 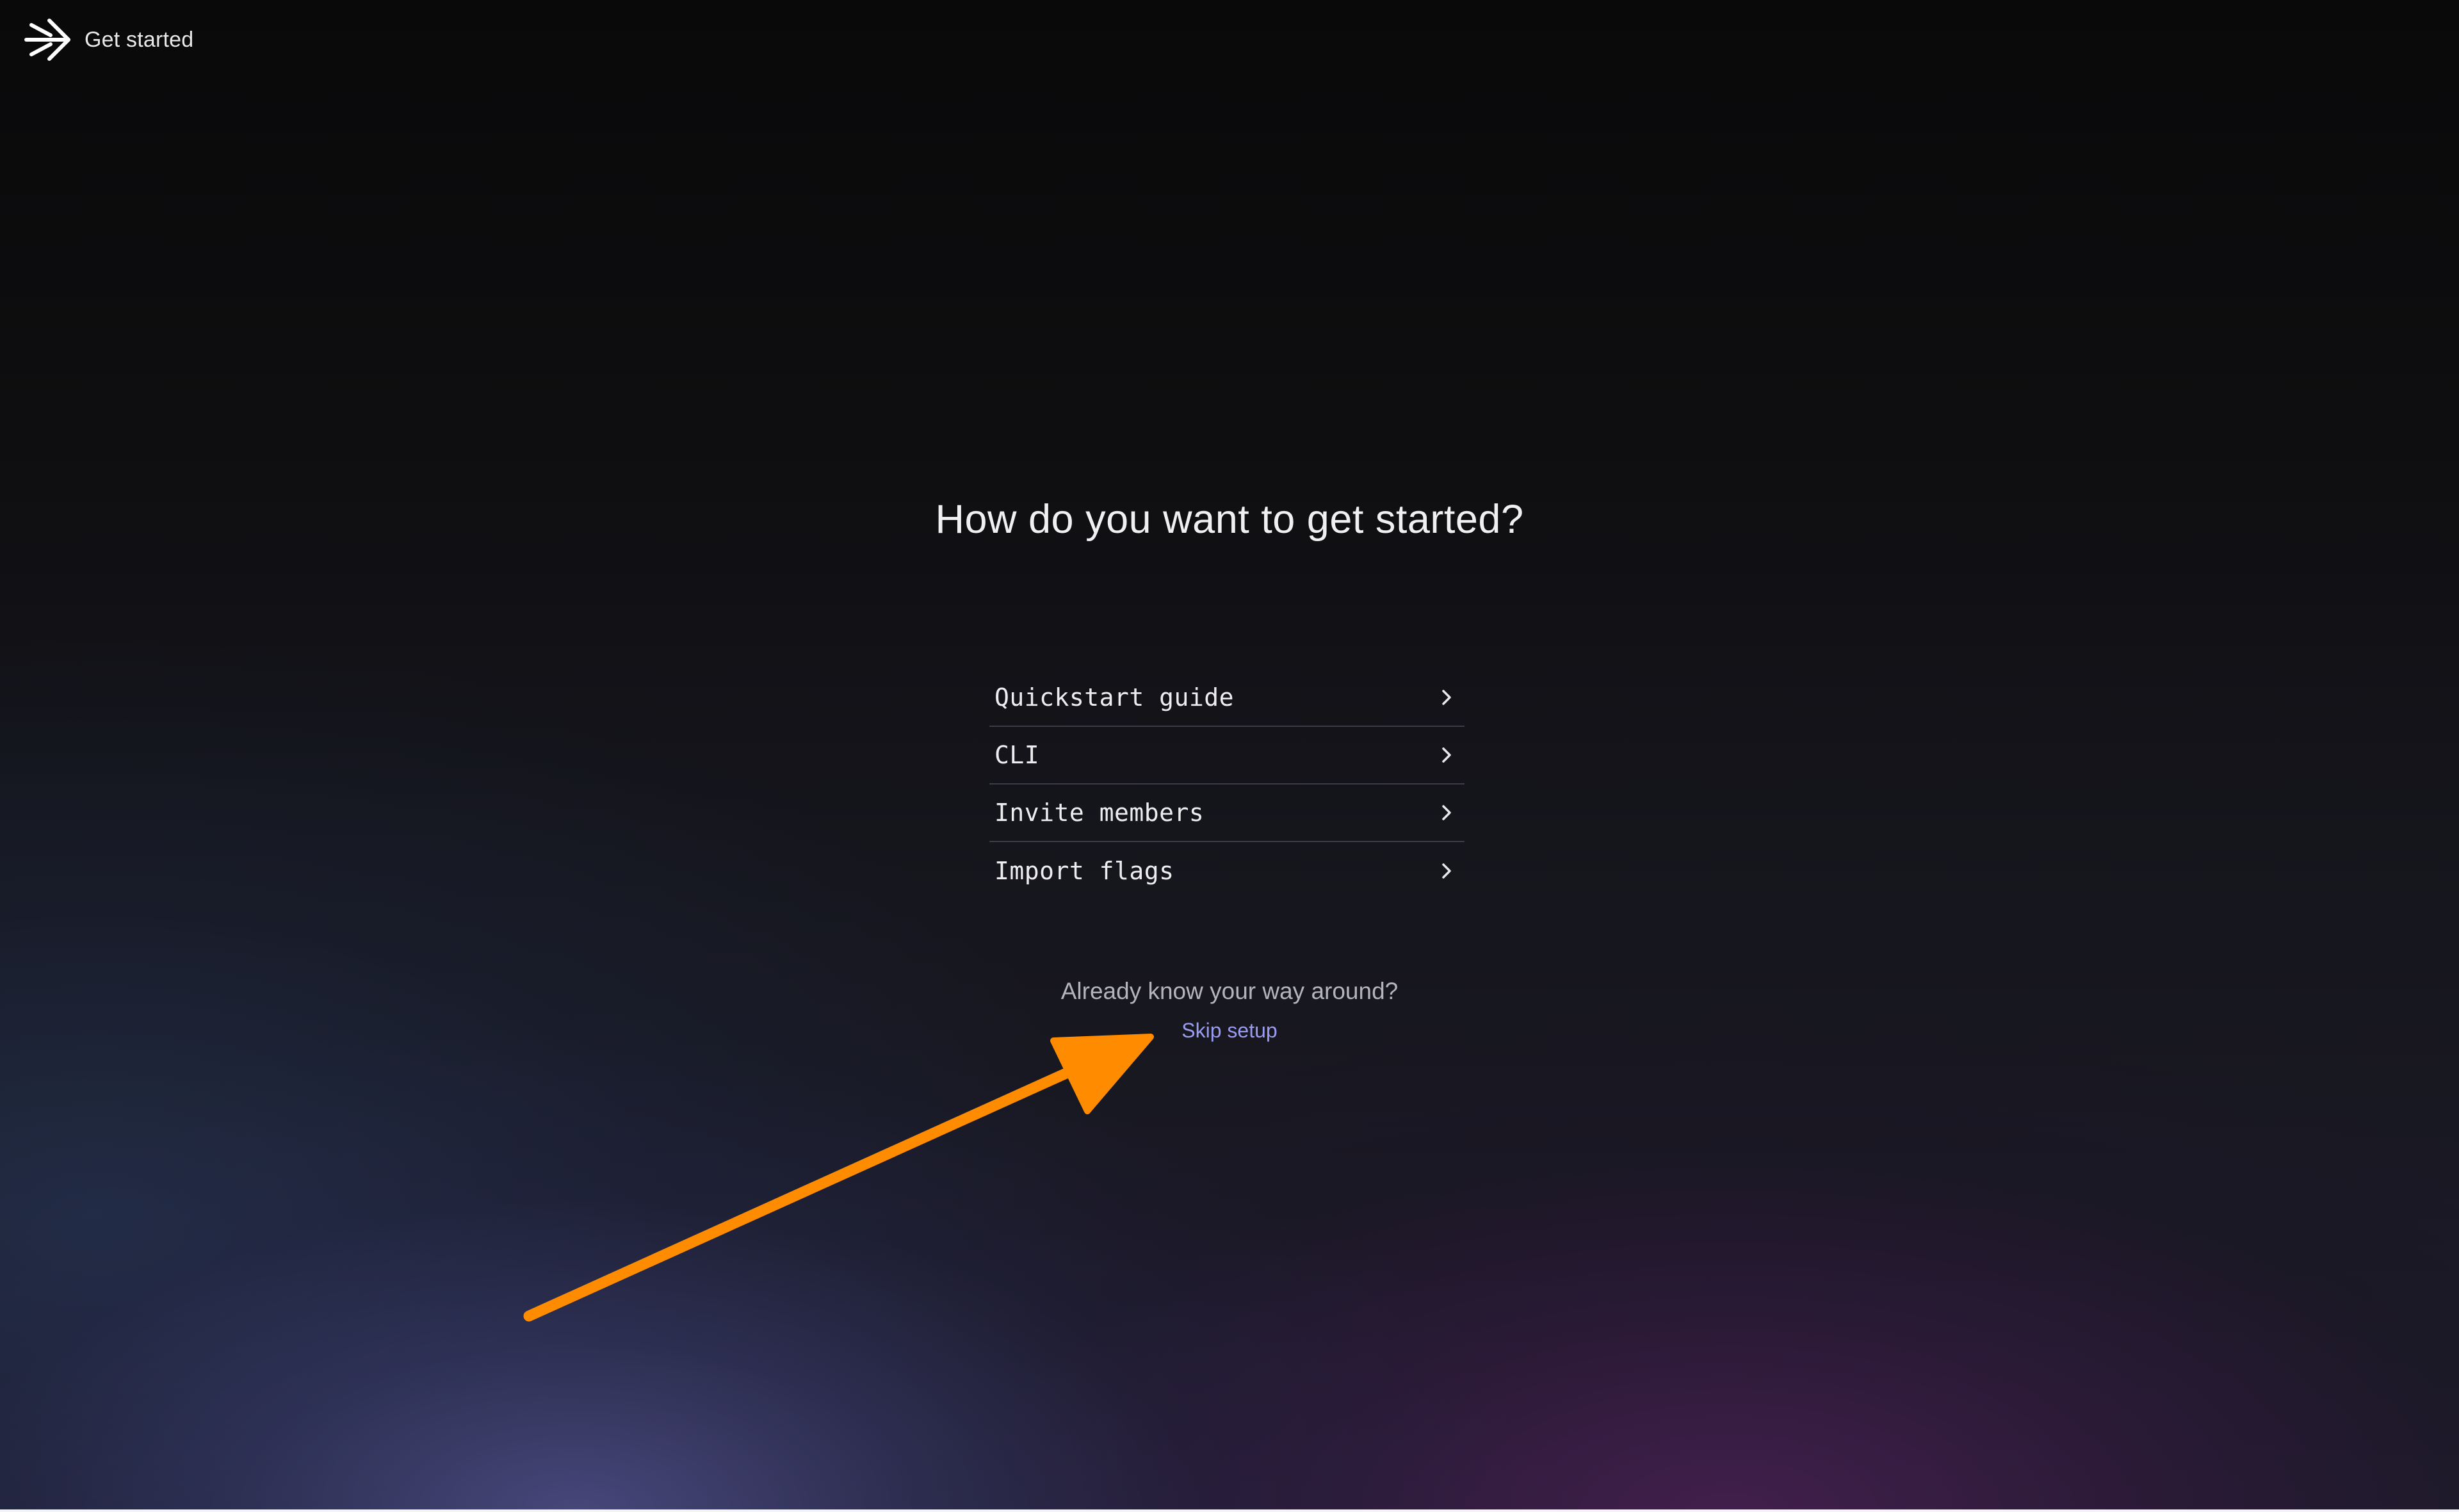 What do you see at coordinates (1227, 871) in the screenshot?
I see `option-import-flags: Import flags` at bounding box center [1227, 871].